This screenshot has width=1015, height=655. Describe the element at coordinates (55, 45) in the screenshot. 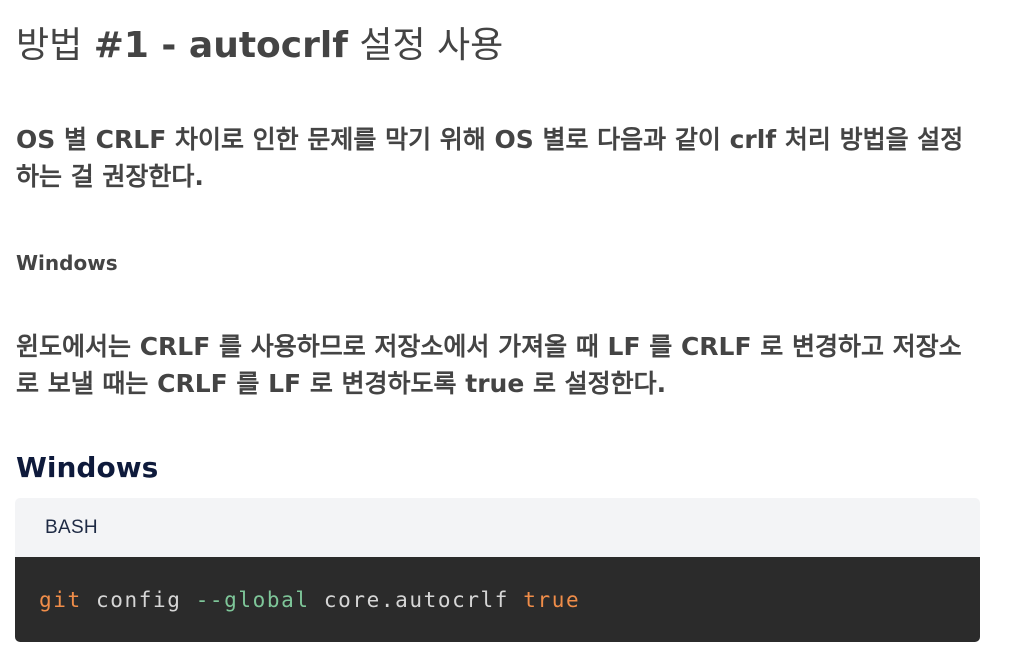

I see `page-title-prefix: 방법` at that location.